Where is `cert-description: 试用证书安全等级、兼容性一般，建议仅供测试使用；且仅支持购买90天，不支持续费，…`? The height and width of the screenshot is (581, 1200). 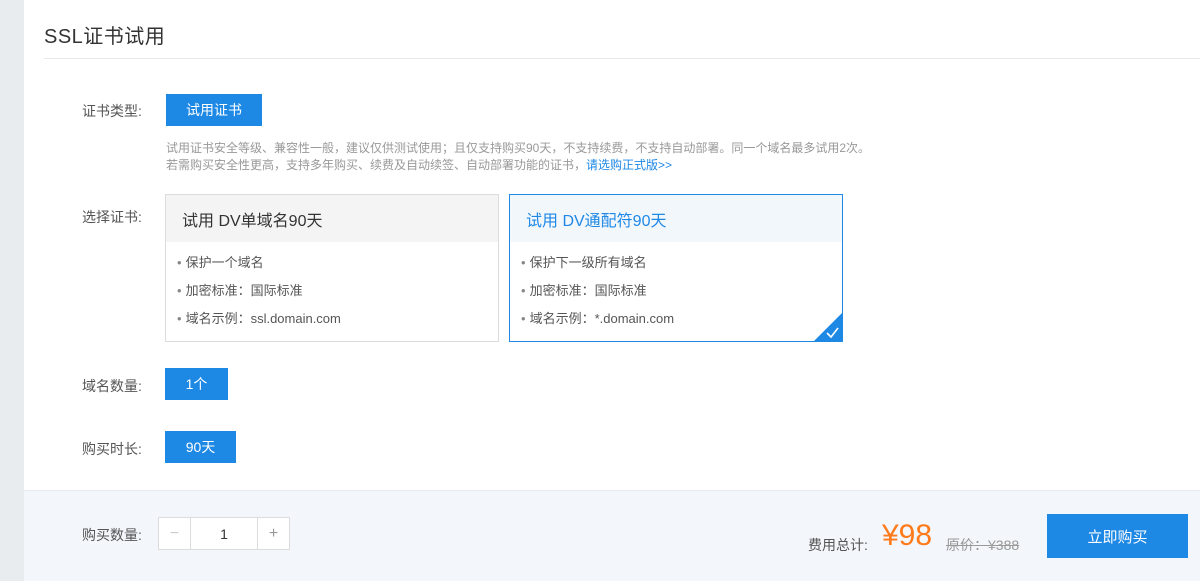
cert-description: 试用证书安全等级、兼容性一般，建议仅供测试使用；且仅支持购买90天，不支持续费，… is located at coordinates (518, 157).